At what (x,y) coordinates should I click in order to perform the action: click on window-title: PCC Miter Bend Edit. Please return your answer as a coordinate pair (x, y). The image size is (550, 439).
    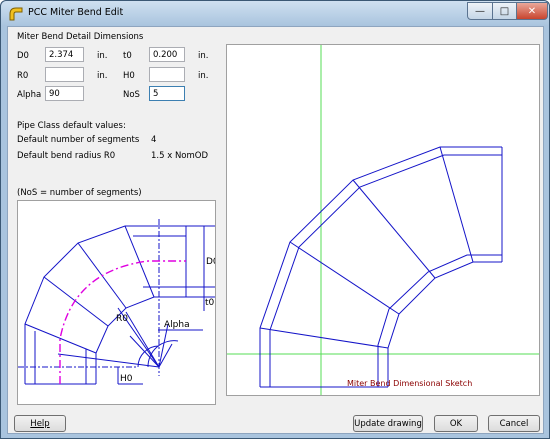
    Looking at the image, I should click on (76, 12).